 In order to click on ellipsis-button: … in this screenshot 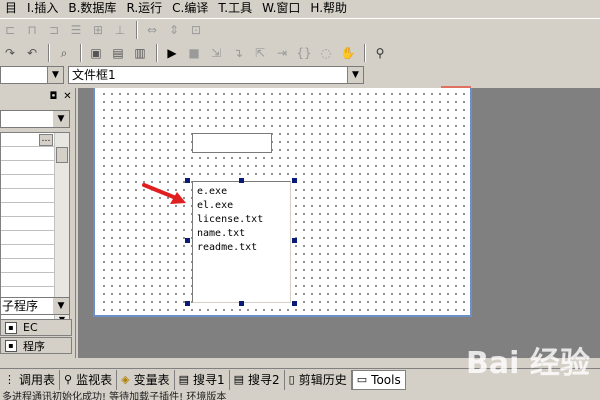, I will do `click(46, 140)`.